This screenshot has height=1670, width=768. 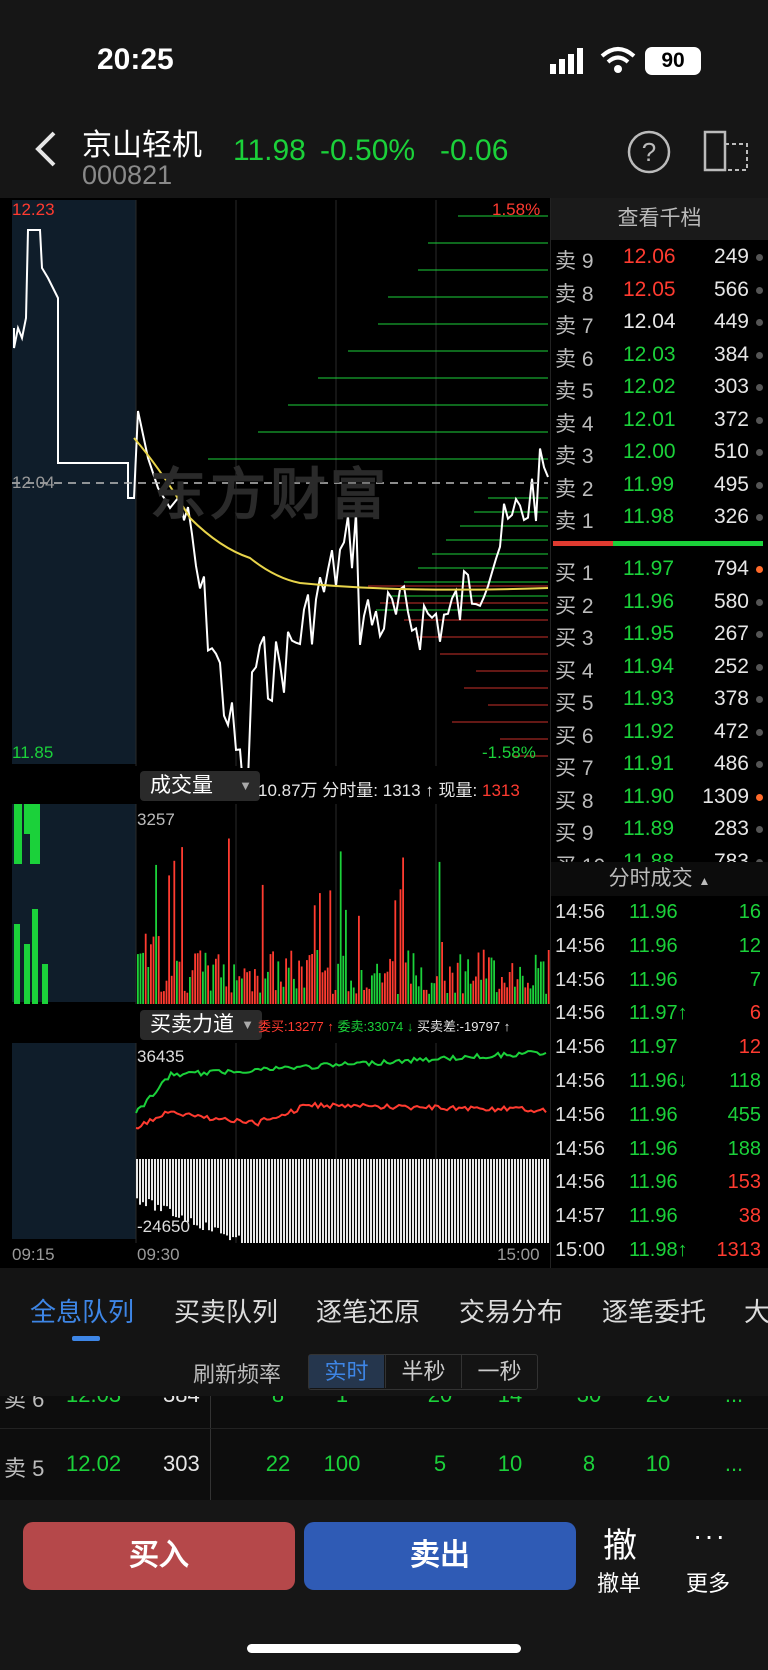 I want to click on bid-row: 买 6 11.92 472, so click(x=658, y=732).